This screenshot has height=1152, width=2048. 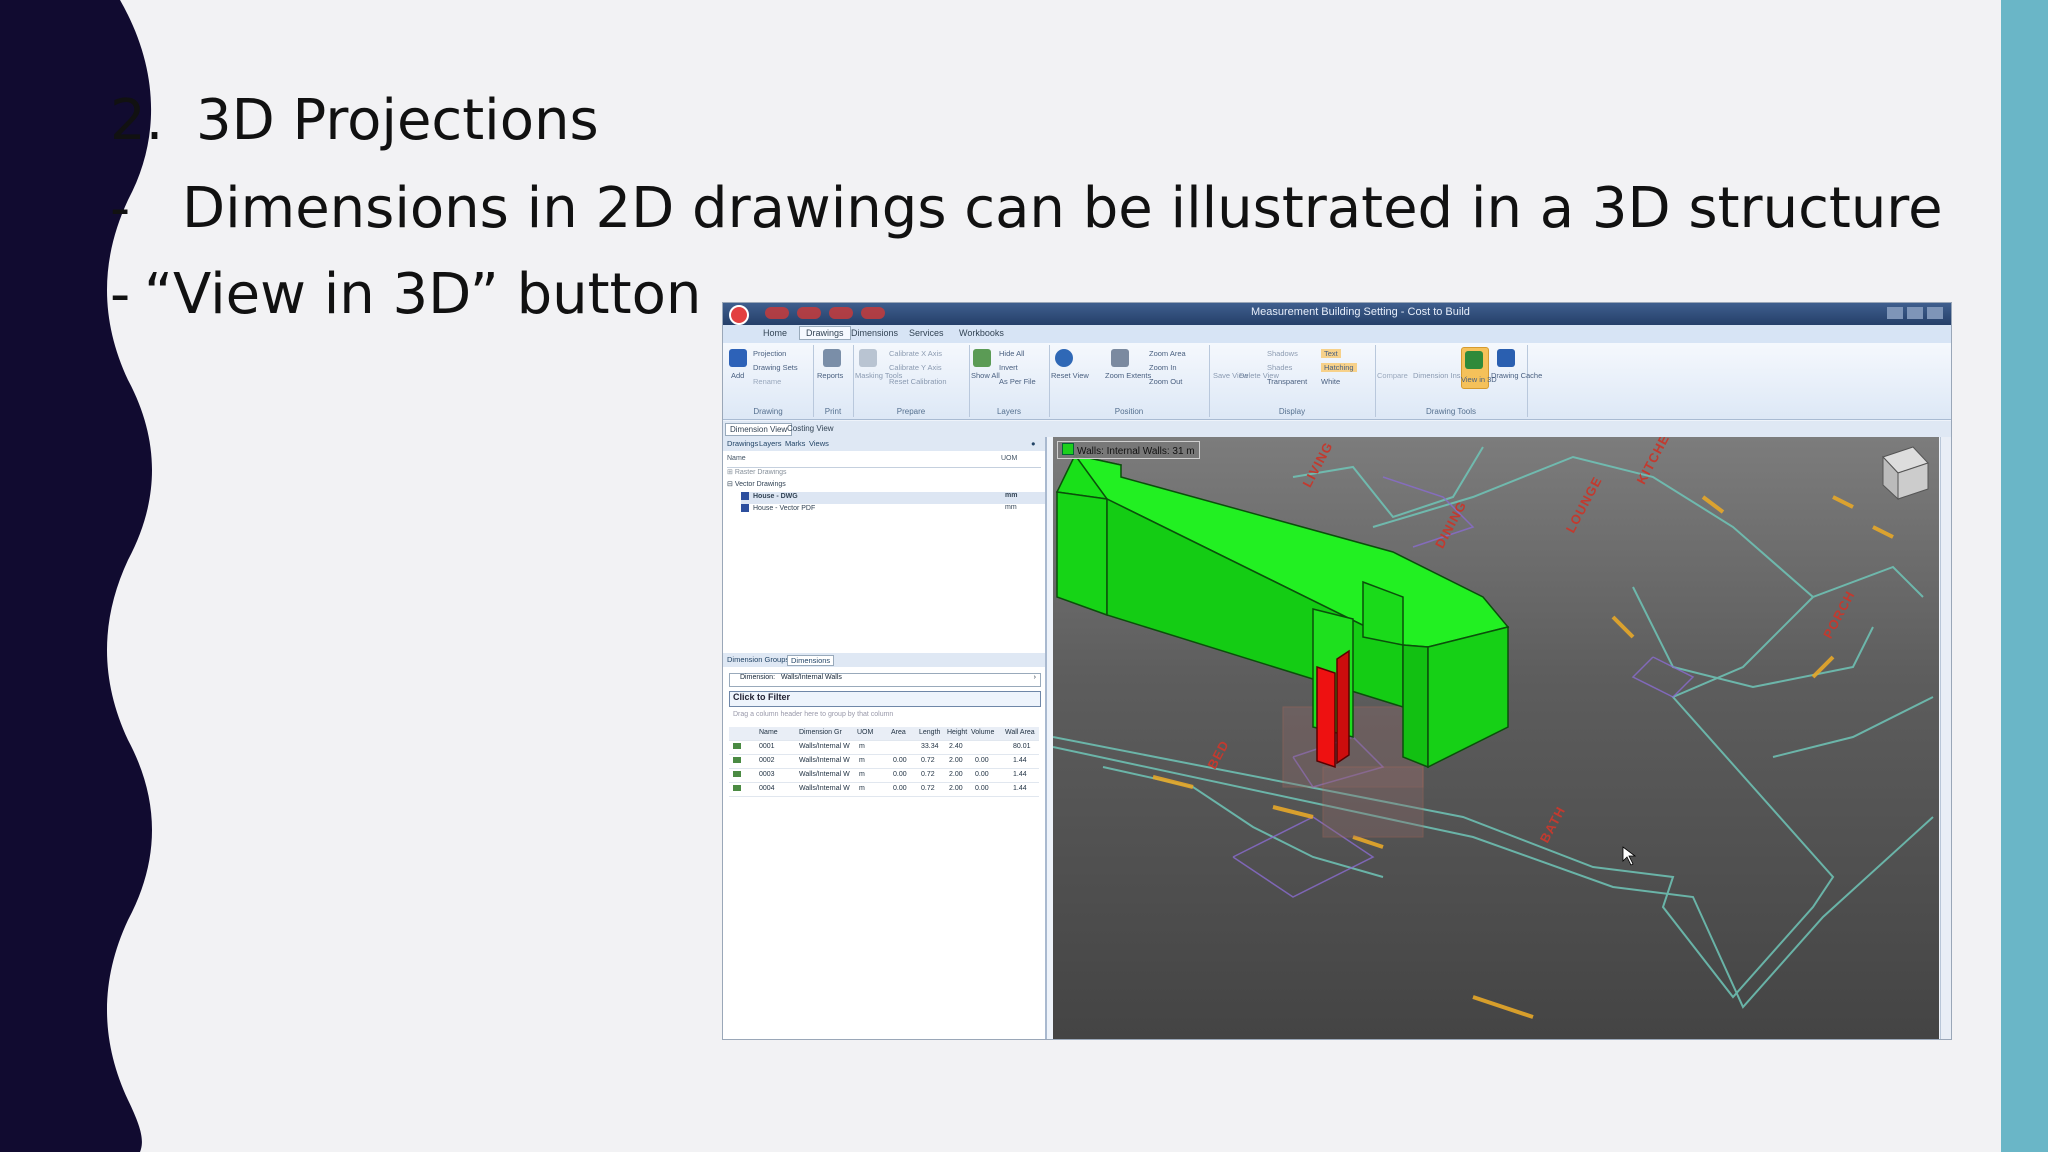 I want to click on grid-col-length: Length, so click(x=929, y=732).